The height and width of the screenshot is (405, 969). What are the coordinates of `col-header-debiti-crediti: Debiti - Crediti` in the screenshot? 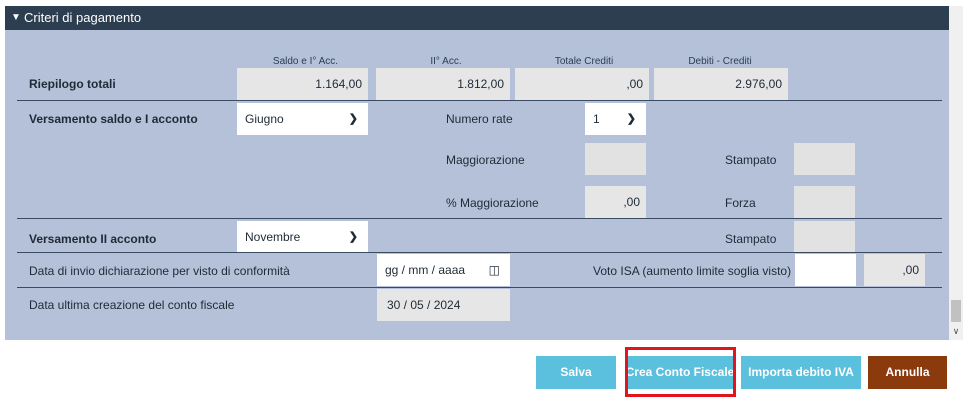 It's located at (720, 61).